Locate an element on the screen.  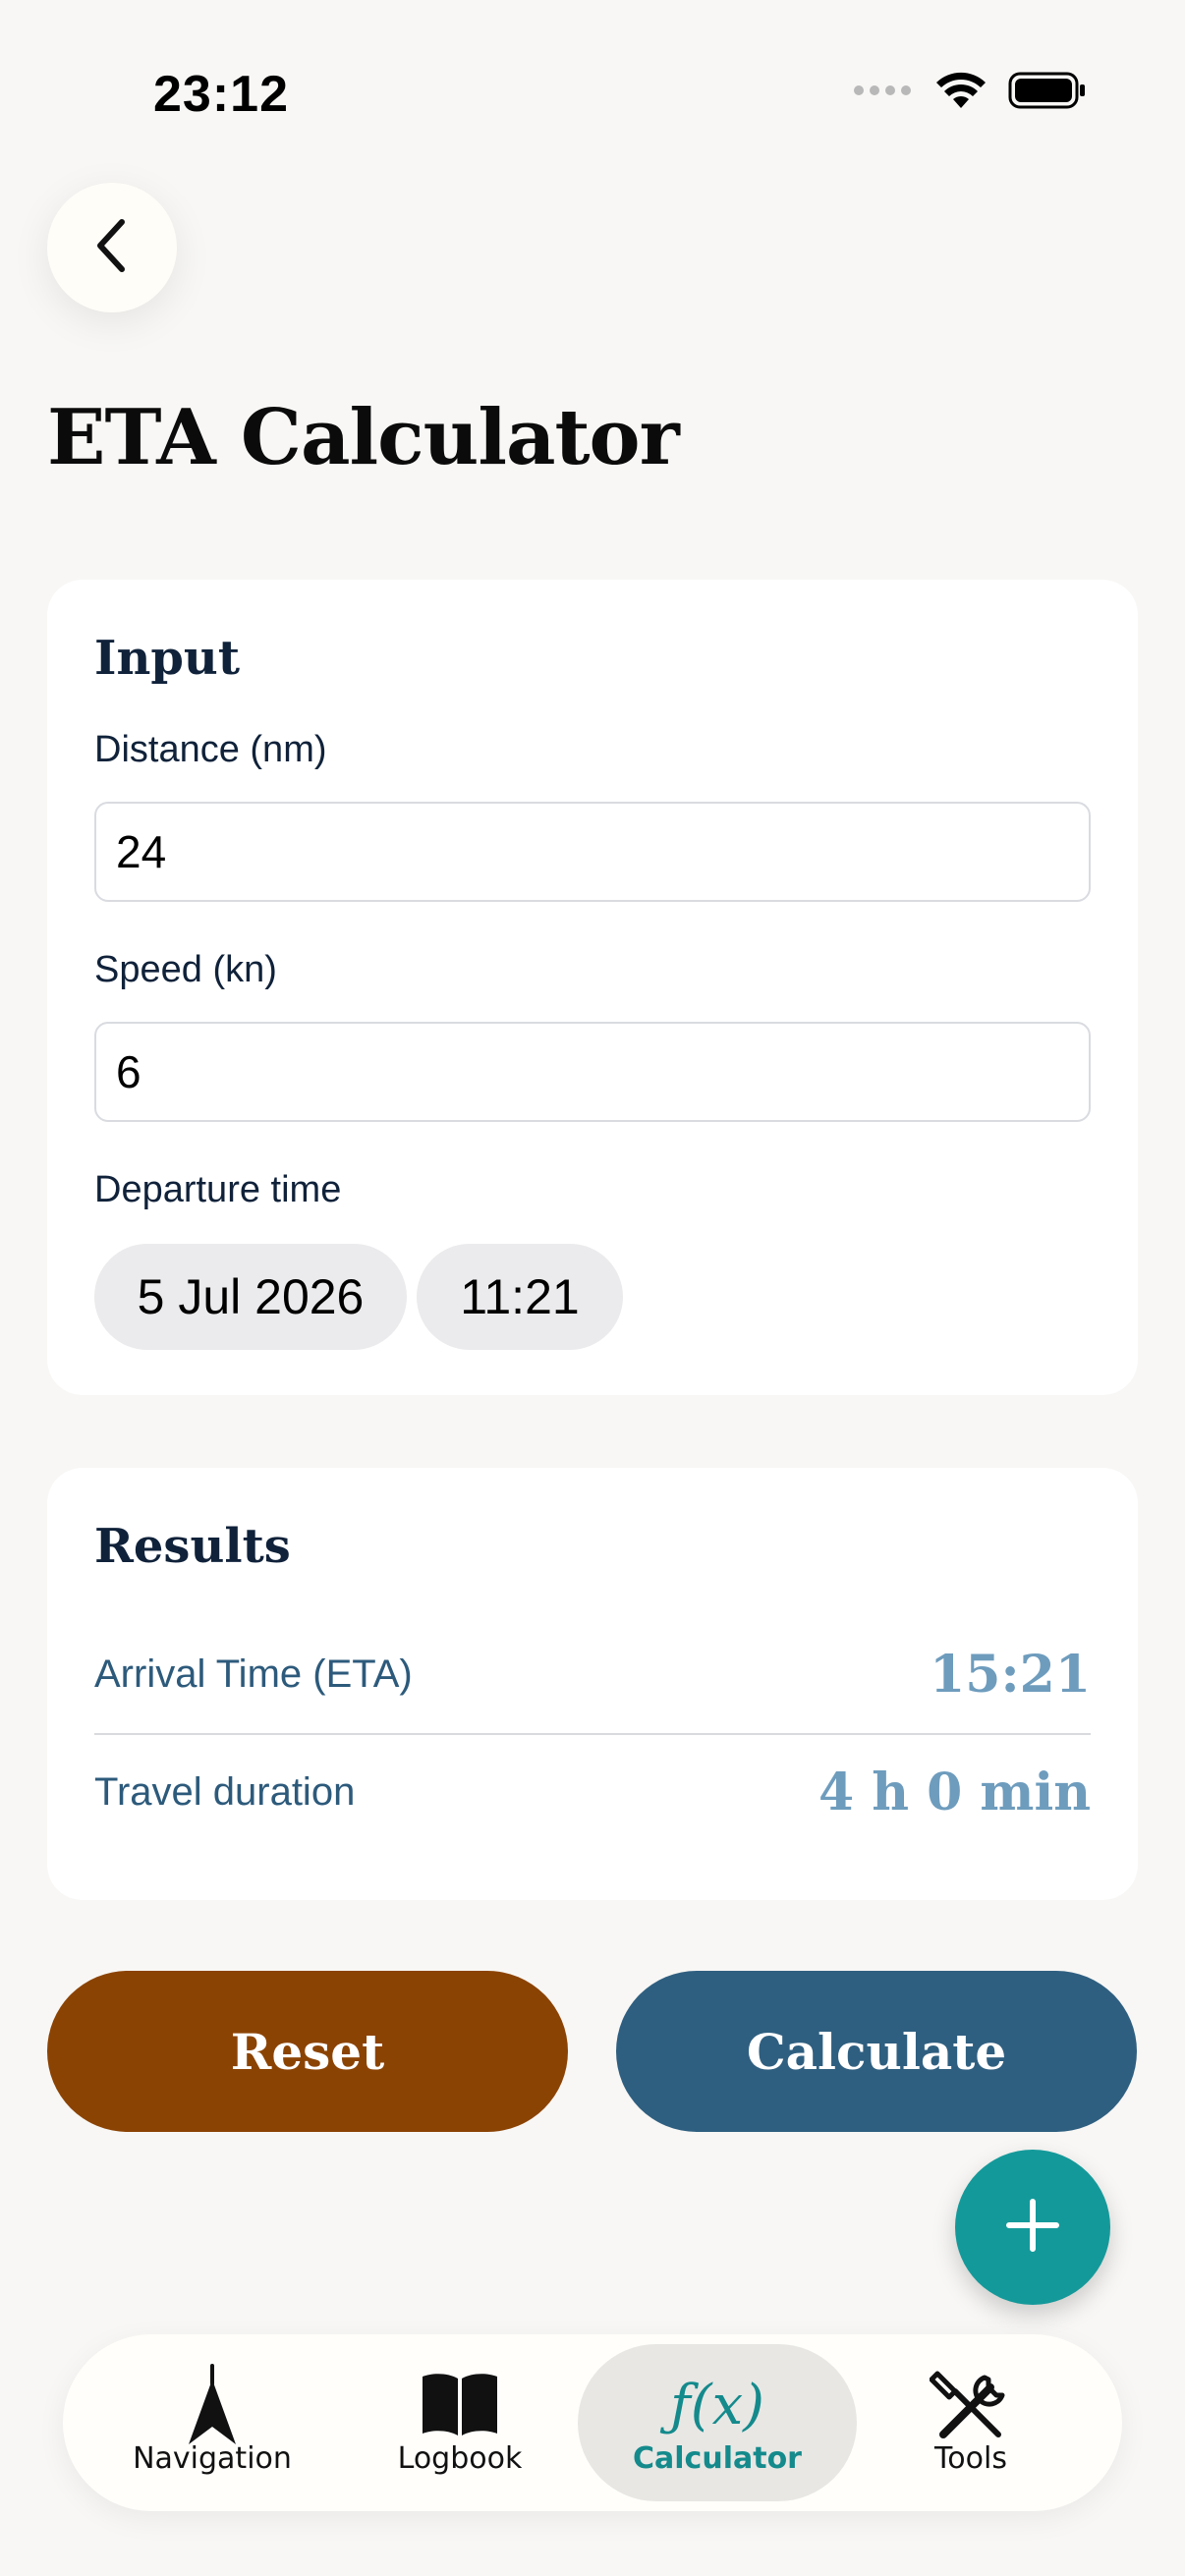
tab-navigation: Navigation is located at coordinates (213, 2422).